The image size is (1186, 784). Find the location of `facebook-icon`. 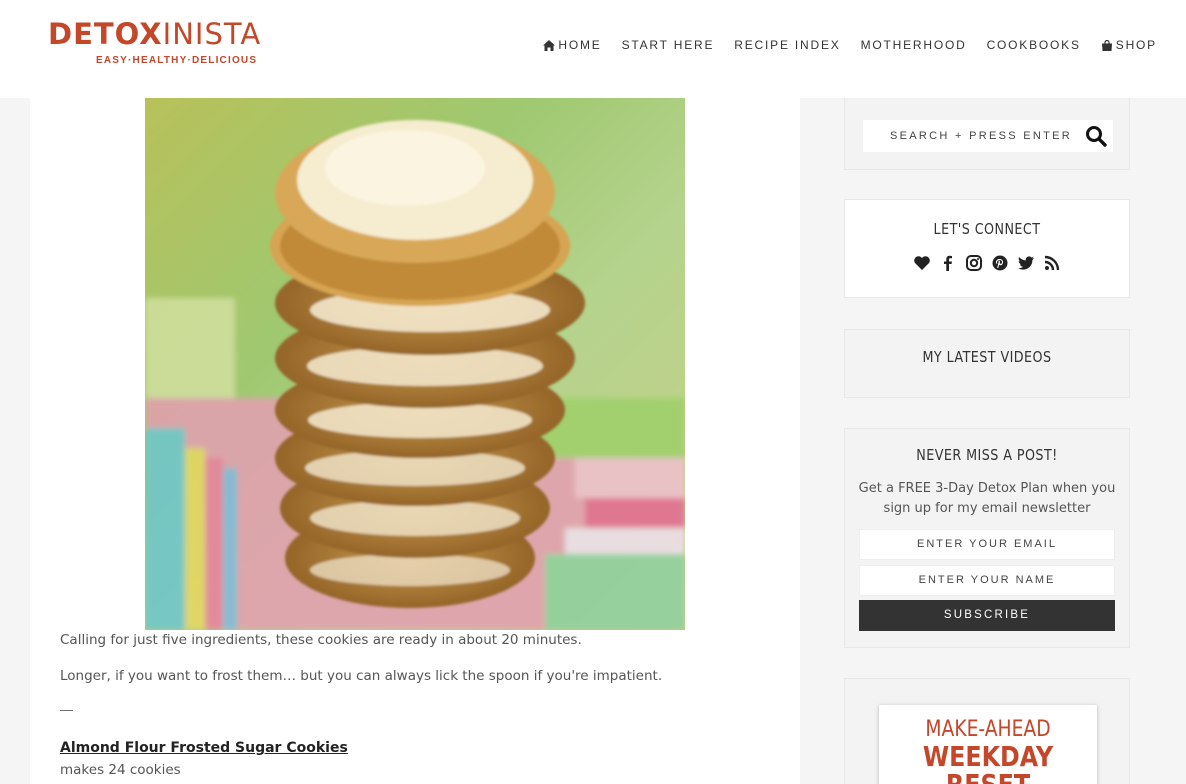

facebook-icon is located at coordinates (948, 263).